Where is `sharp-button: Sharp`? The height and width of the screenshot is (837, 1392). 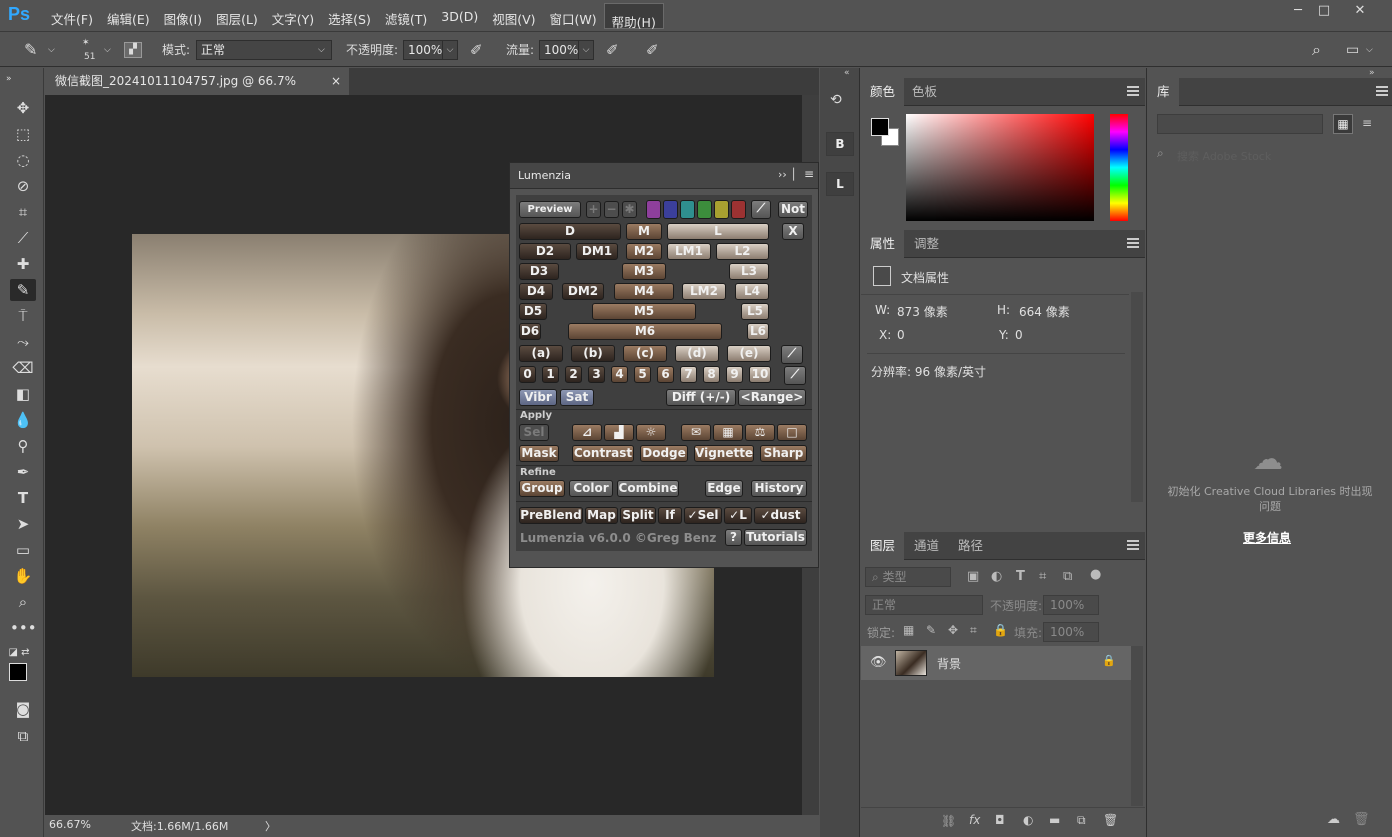 sharp-button: Sharp is located at coordinates (783, 453).